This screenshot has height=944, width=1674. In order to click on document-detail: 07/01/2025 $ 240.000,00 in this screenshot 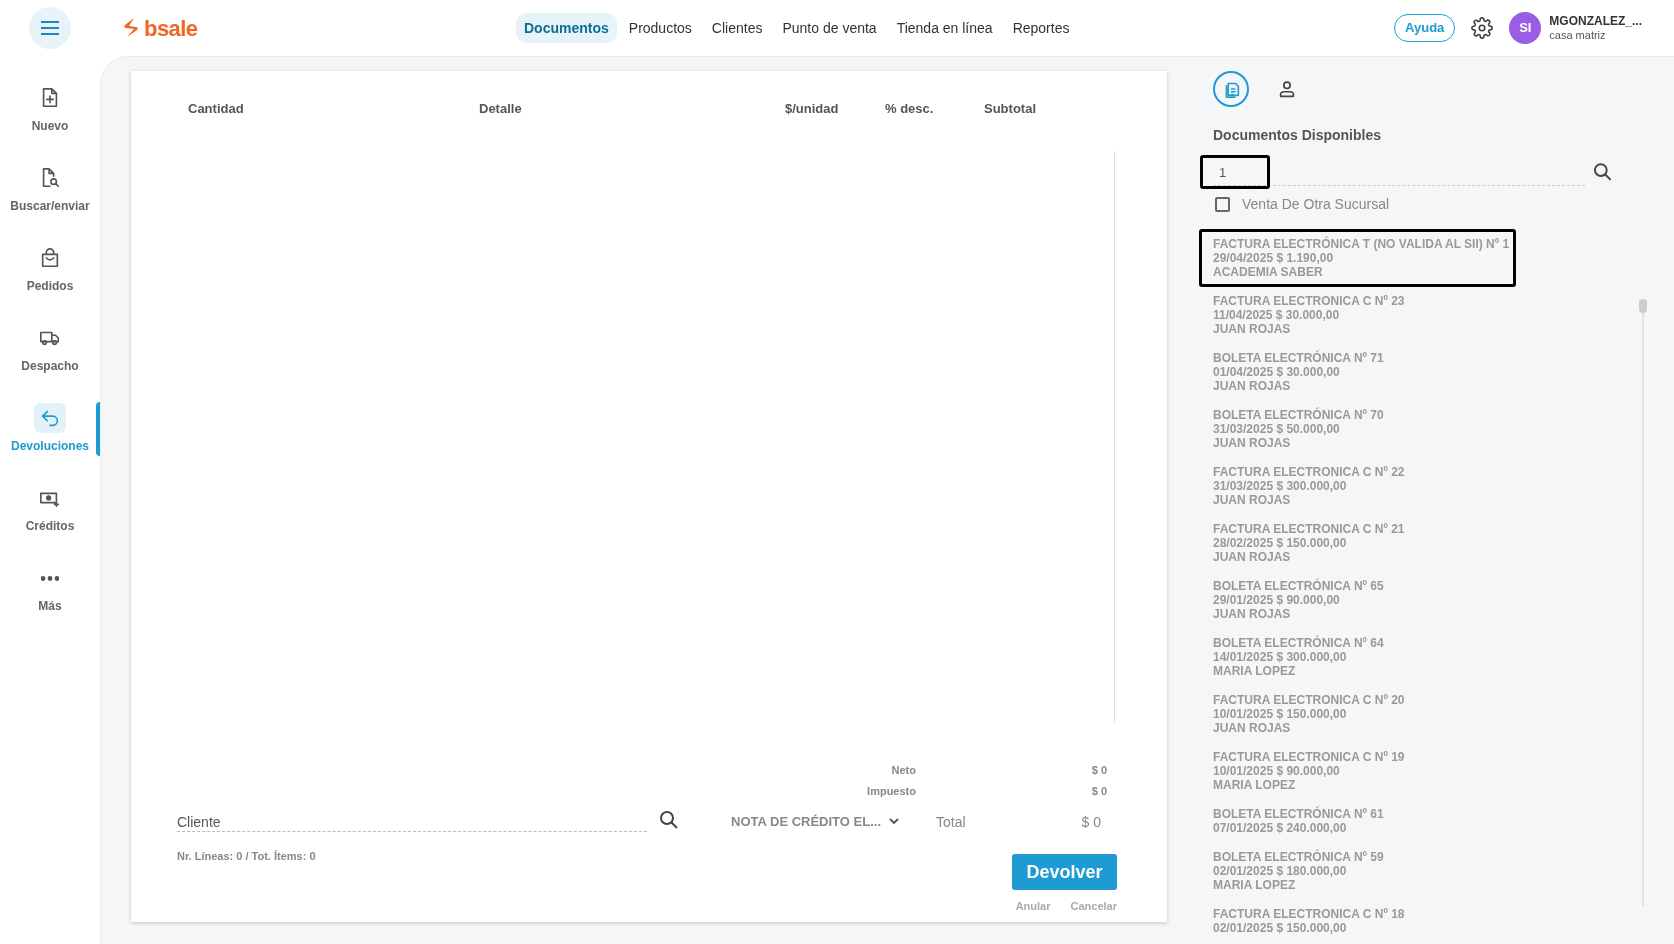, I will do `click(1280, 828)`.